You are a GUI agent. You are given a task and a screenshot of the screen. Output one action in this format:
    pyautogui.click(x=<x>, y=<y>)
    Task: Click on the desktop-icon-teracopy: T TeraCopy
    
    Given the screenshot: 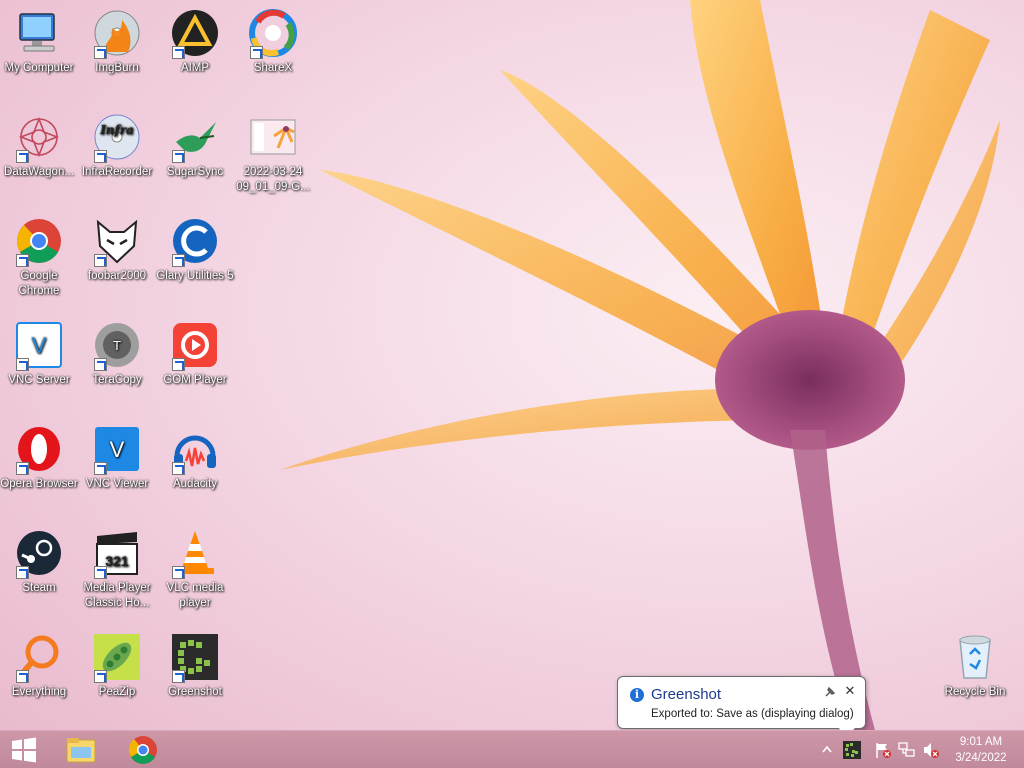 What is the action you would take?
    pyautogui.click(x=117, y=351)
    